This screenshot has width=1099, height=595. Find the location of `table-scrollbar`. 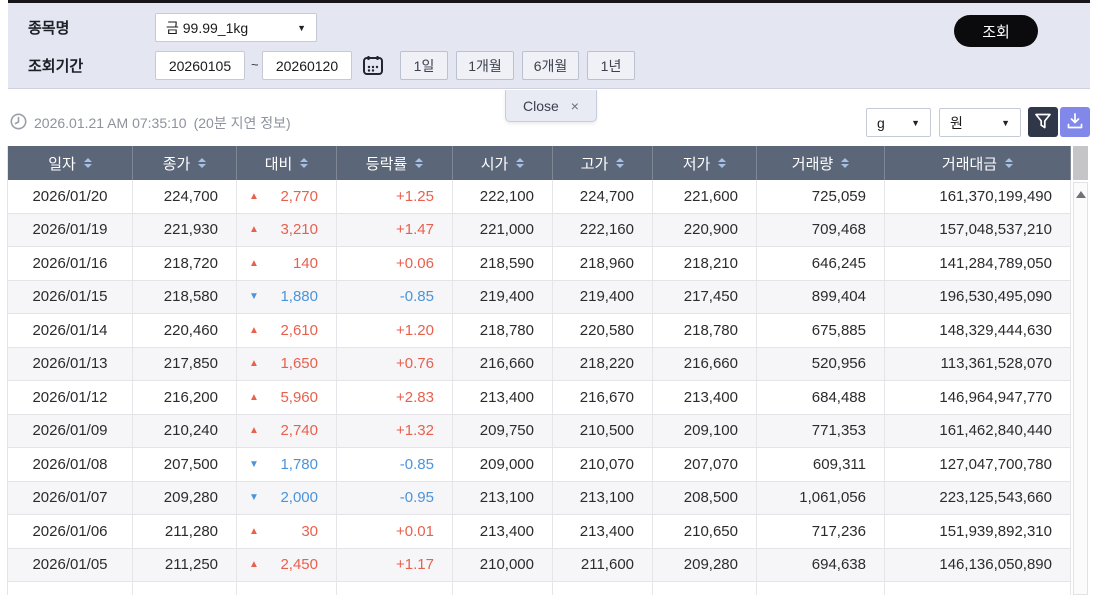

table-scrollbar is located at coordinates (1080, 370).